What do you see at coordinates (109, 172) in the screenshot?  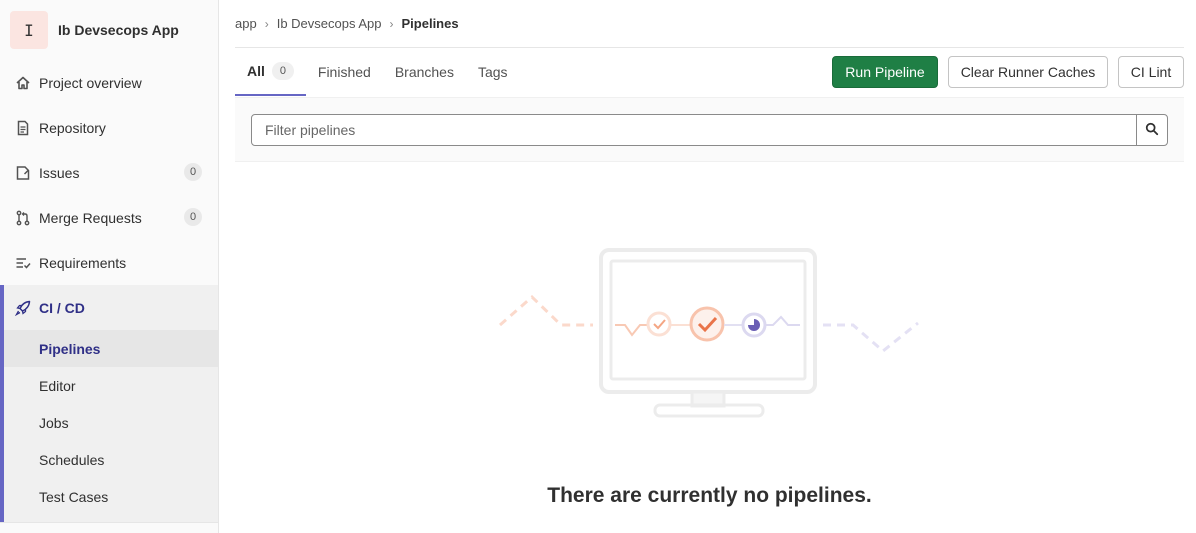 I see `sidebar-item-issues: Issues 0` at bounding box center [109, 172].